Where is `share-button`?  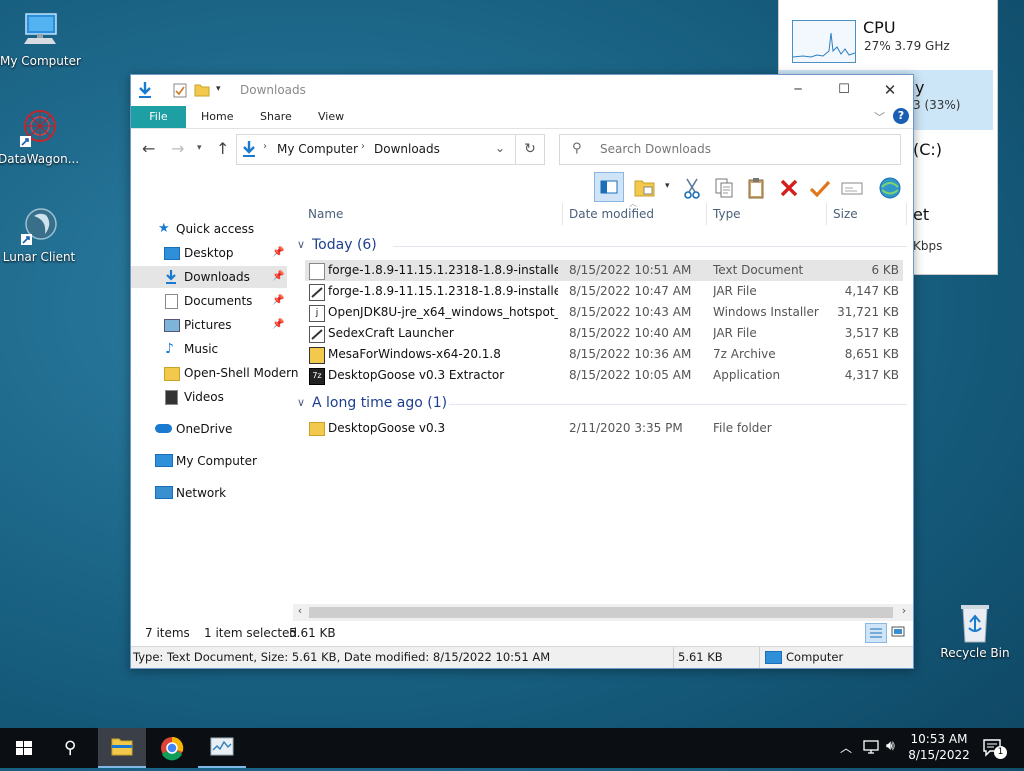
share-button is located at coordinates (890, 188).